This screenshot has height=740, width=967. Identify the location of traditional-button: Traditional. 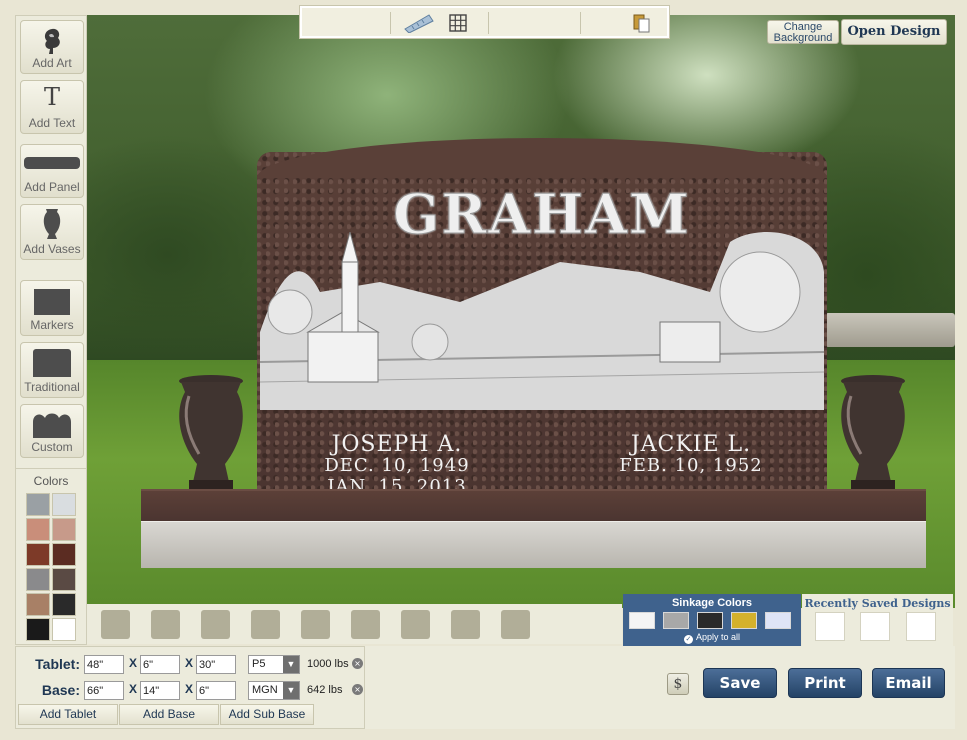
(52, 370).